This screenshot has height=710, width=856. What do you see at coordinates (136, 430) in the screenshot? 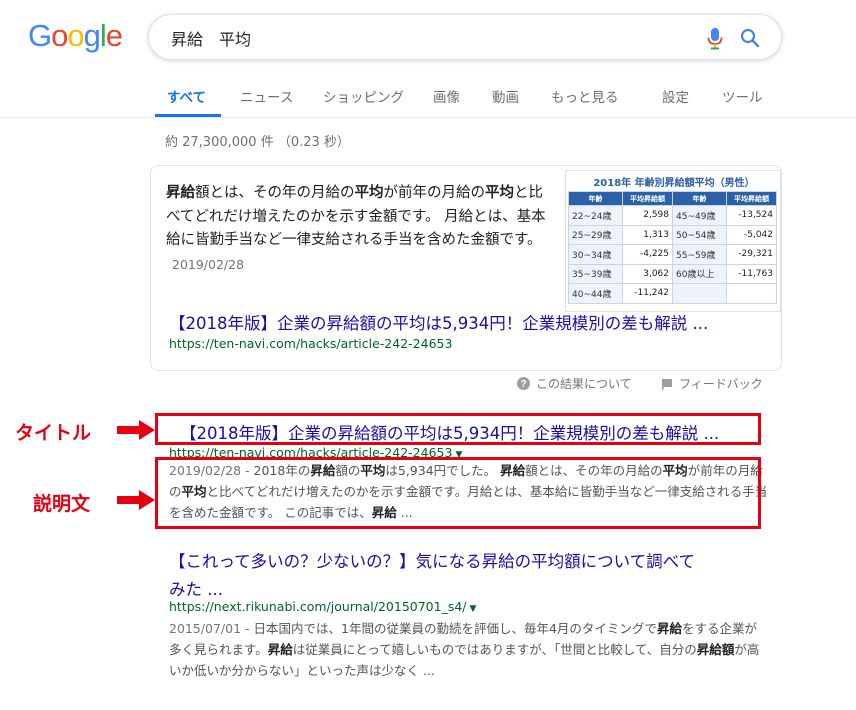
I see `title-arrow-icon` at bounding box center [136, 430].